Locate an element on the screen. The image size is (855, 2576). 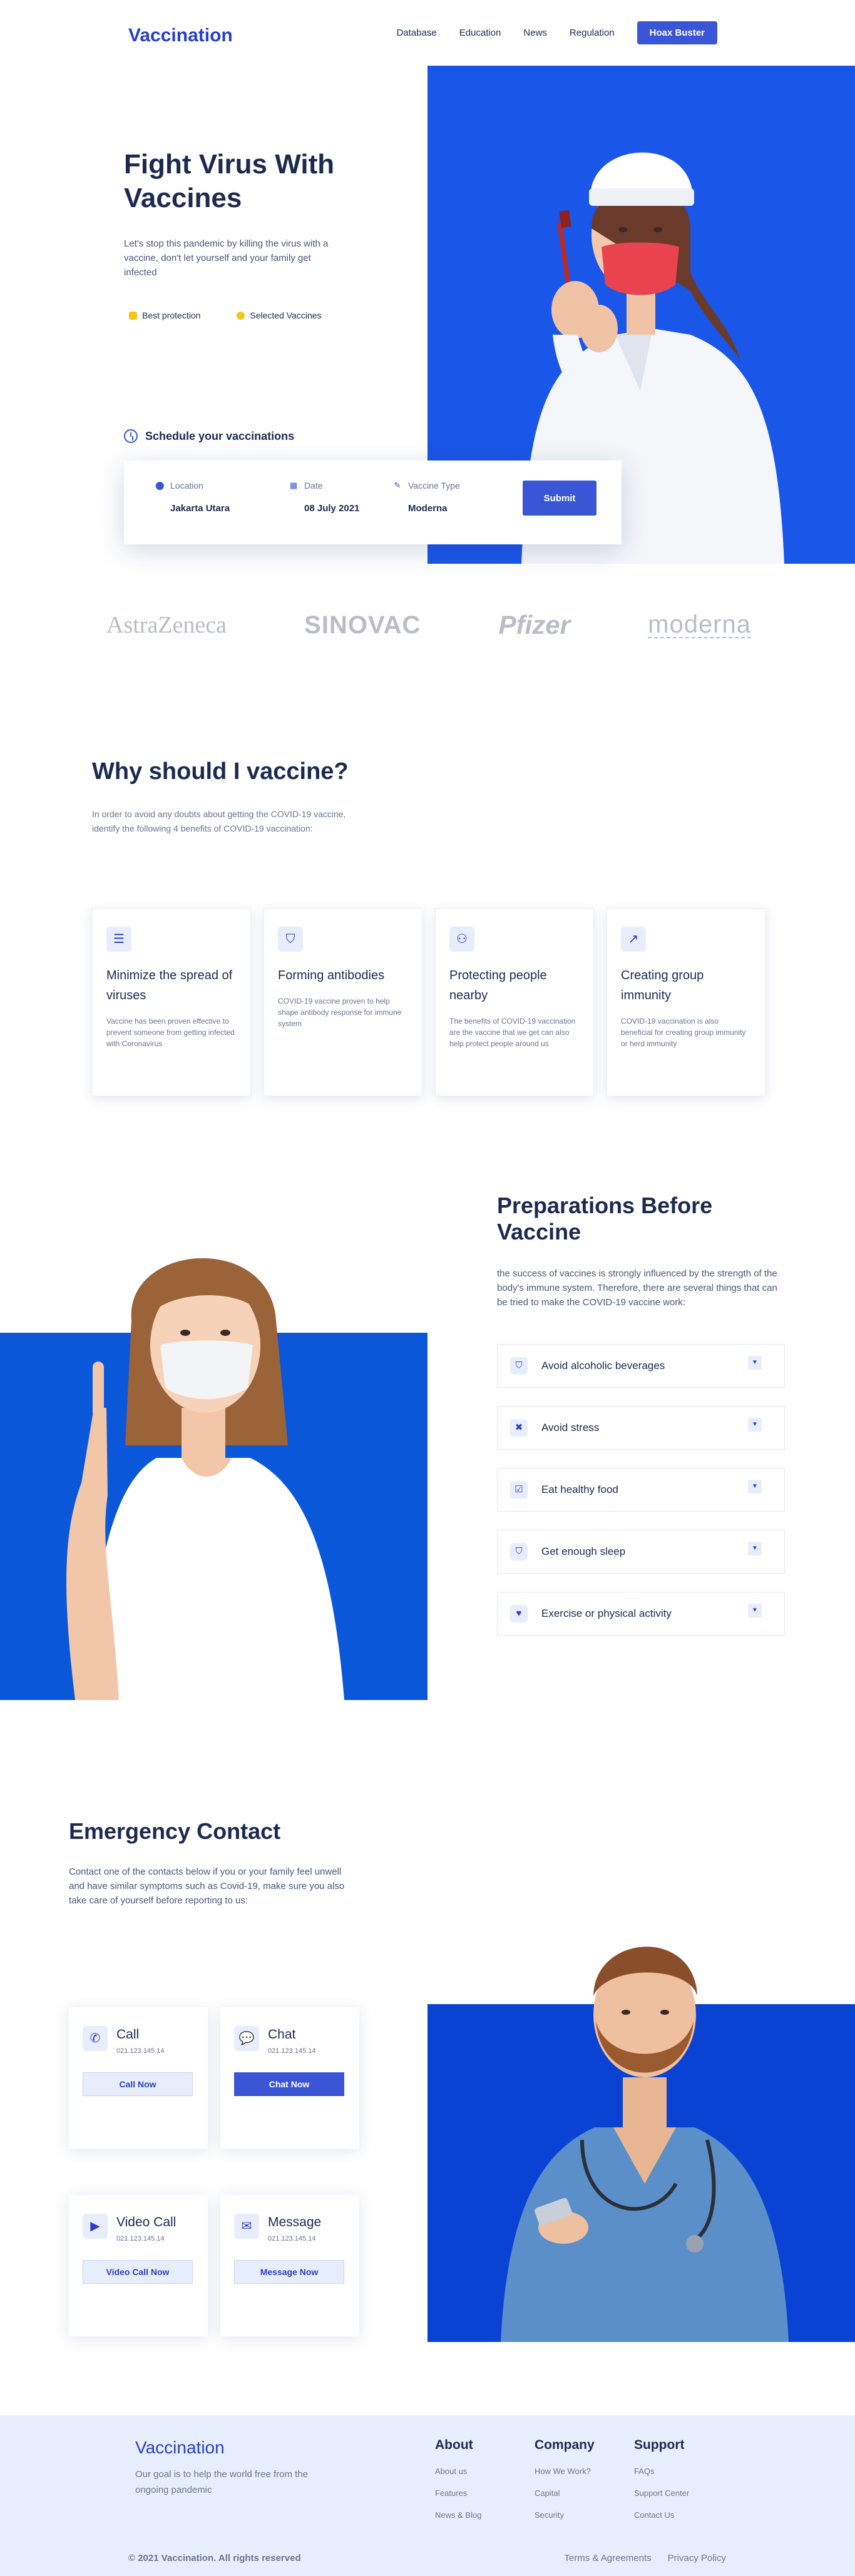
prep-item-label: Eat healthy food is located at coordinates (579, 1490).